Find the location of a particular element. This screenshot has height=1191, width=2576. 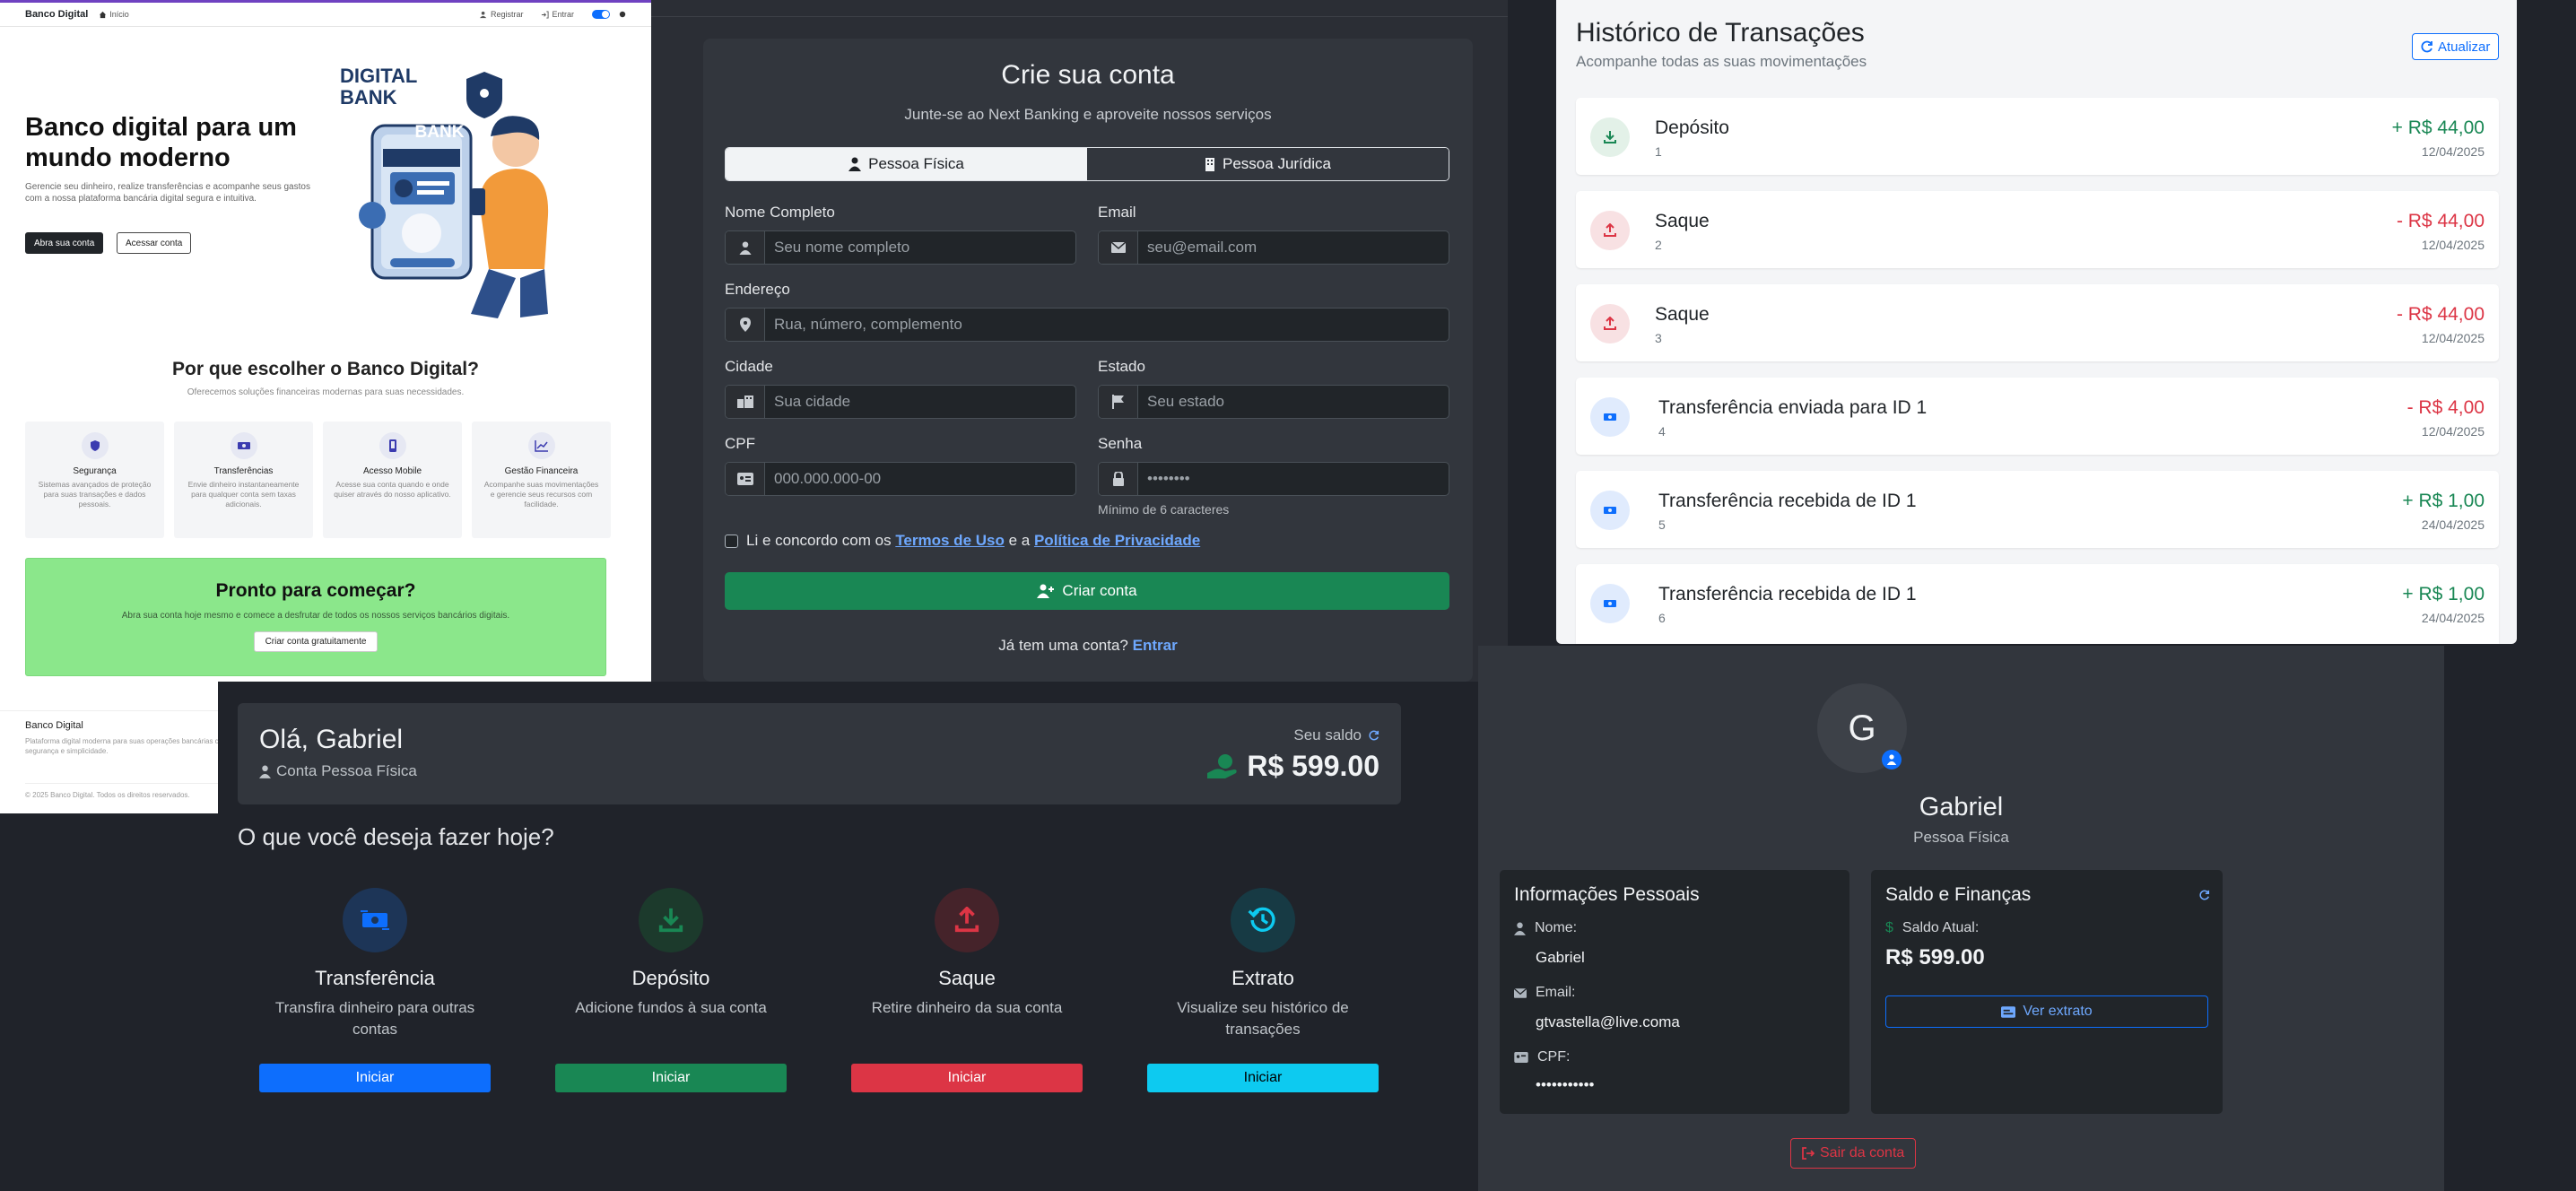

transaction-name: Transferência recebida de ID 1 is located at coordinates (1787, 501).